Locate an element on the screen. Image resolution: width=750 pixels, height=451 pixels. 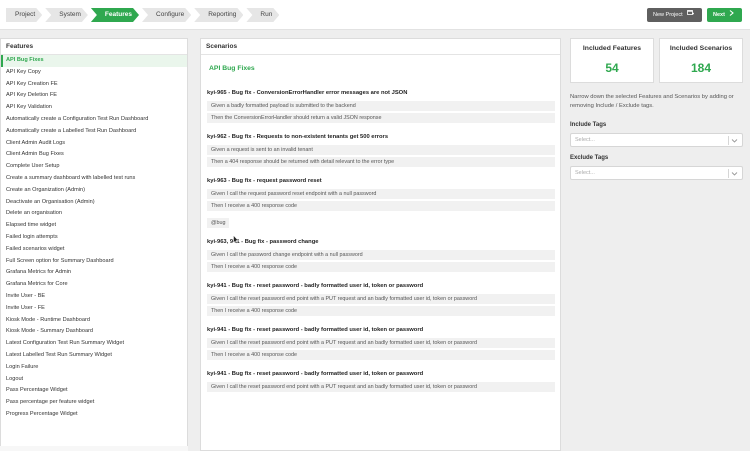
next-button: Next is located at coordinates (724, 15).